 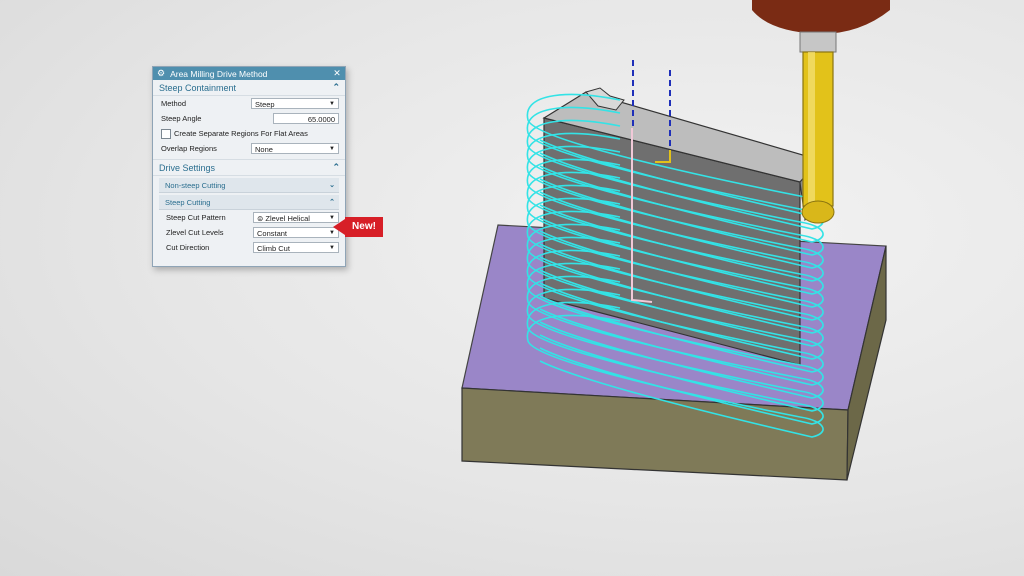 I want to click on chevron-down-icon: ⌄, so click(x=332, y=185).